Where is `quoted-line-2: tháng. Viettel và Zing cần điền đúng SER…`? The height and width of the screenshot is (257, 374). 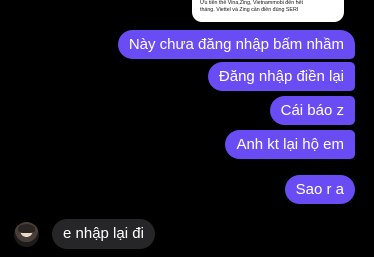
quoted-line-2: tháng. Viettel và Zing cần điền đúng SER… is located at coordinates (249, 10).